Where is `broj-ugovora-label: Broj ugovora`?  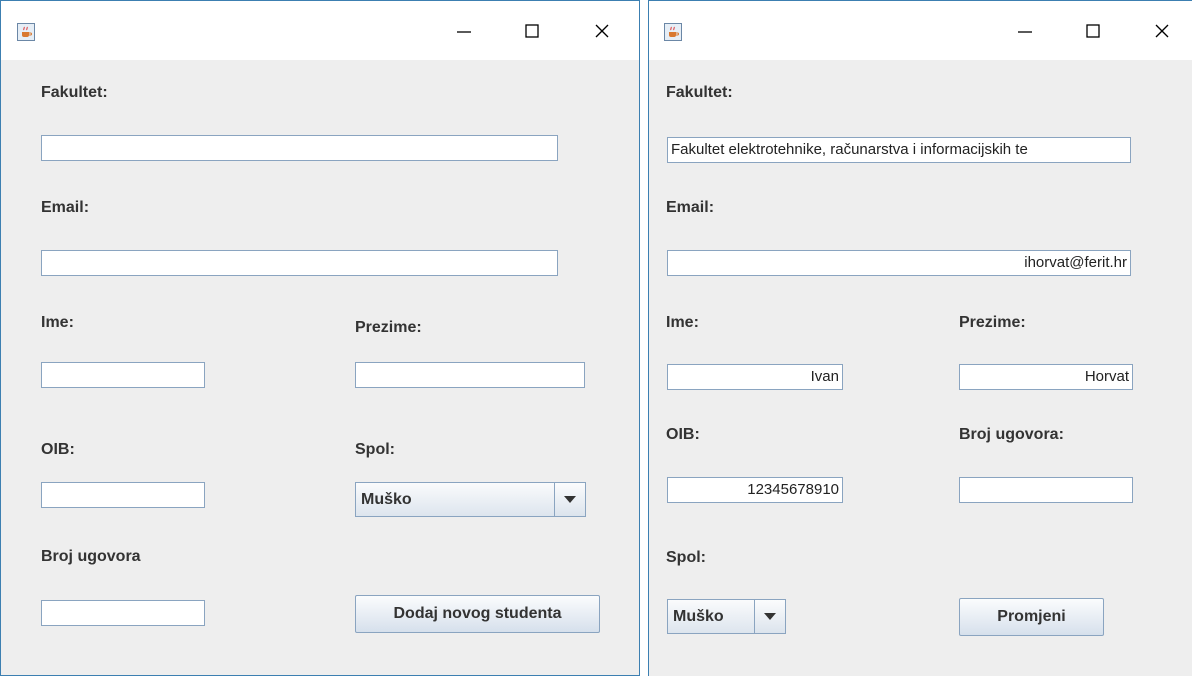 broj-ugovora-label: Broj ugovora is located at coordinates (91, 556).